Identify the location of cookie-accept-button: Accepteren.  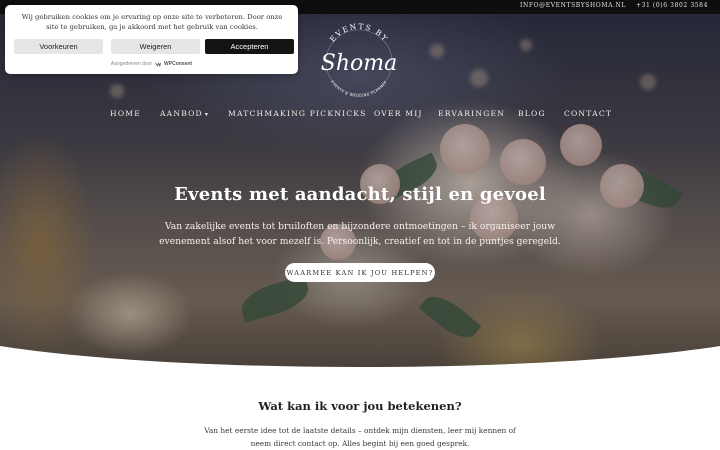
(249, 46).